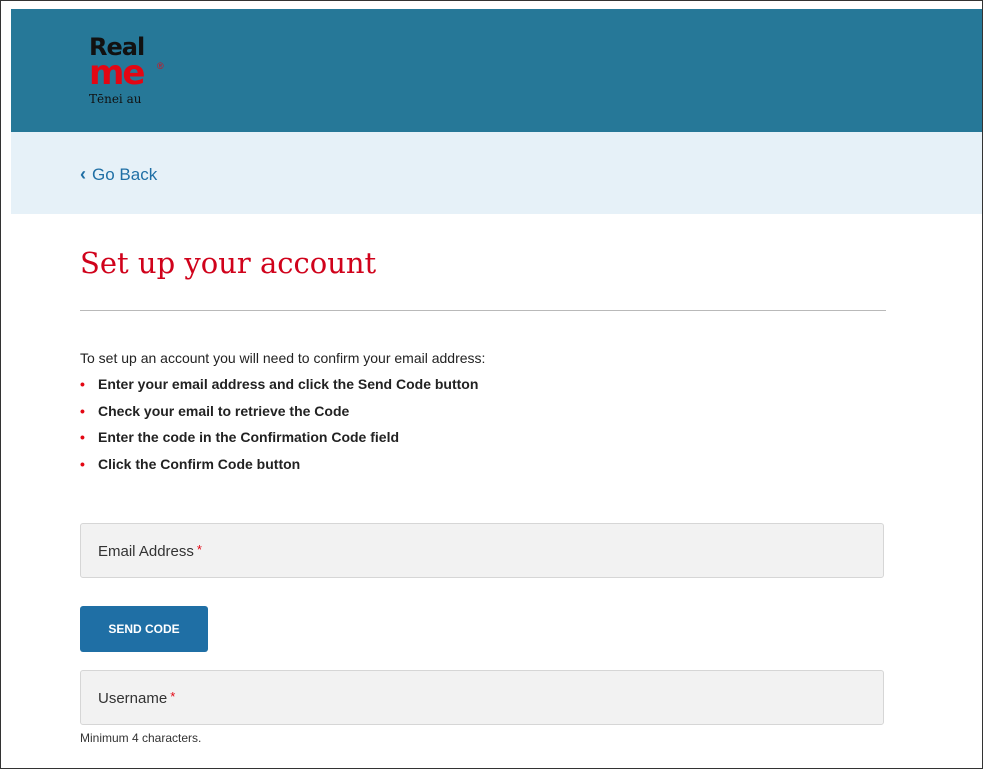 Image resolution: width=983 pixels, height=769 pixels. I want to click on logo-registered-mark: ®, so click(160, 66).